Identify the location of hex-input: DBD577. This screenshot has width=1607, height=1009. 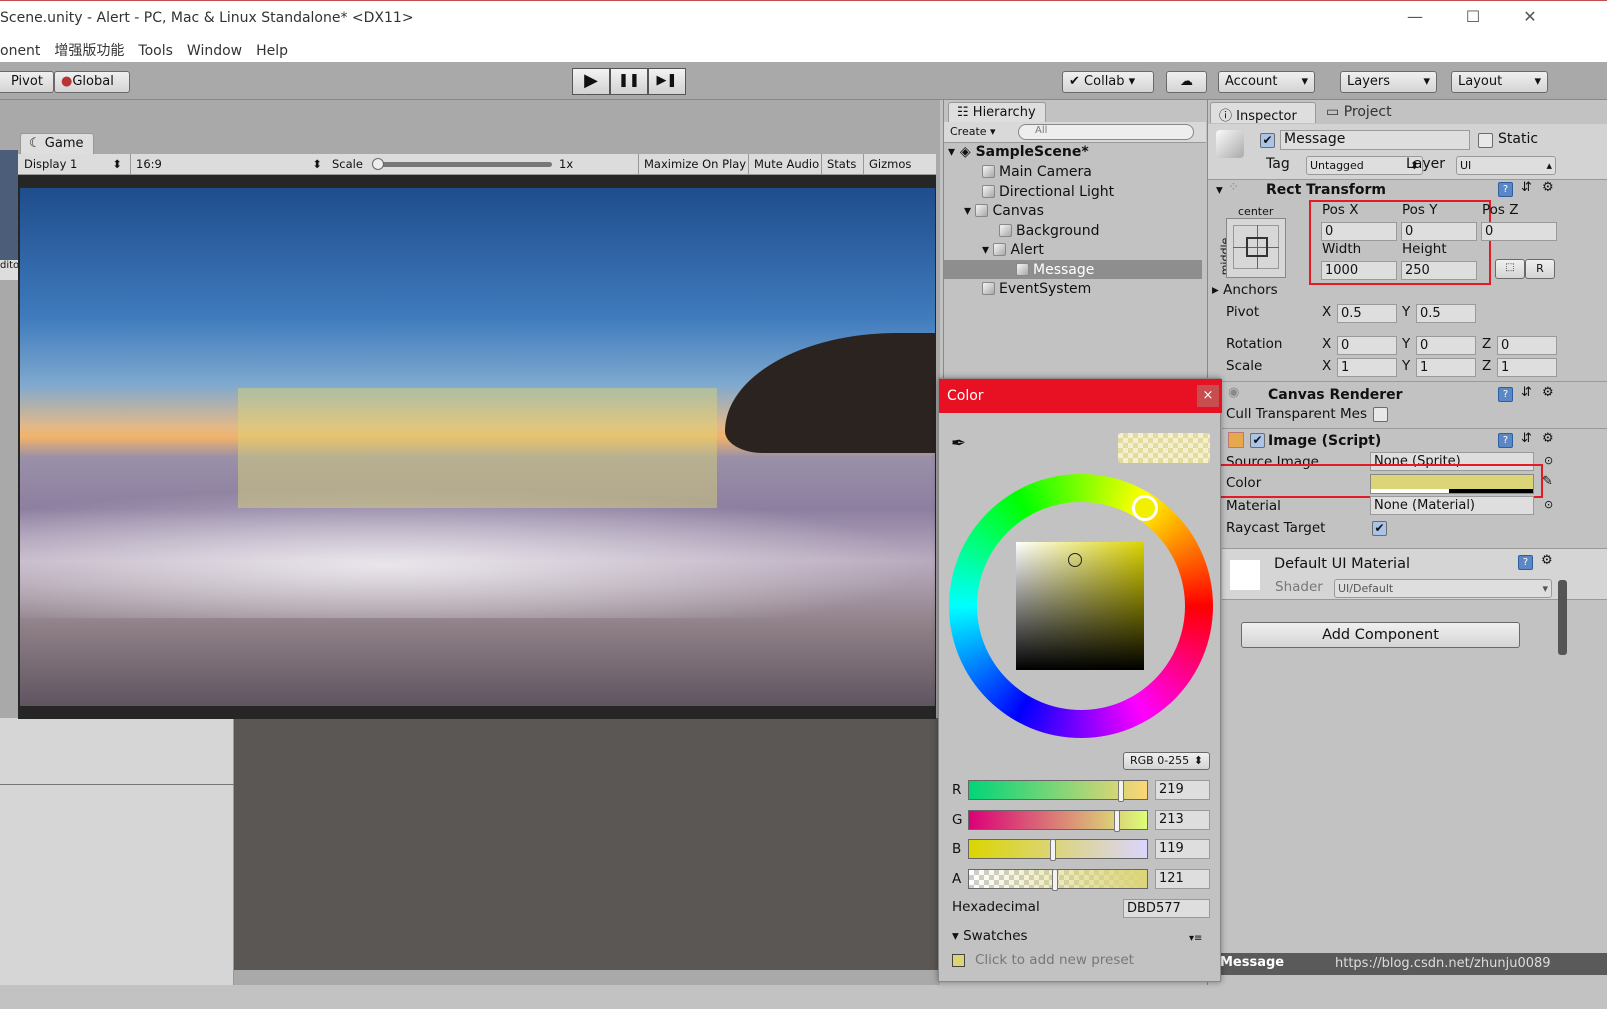
(1166, 908).